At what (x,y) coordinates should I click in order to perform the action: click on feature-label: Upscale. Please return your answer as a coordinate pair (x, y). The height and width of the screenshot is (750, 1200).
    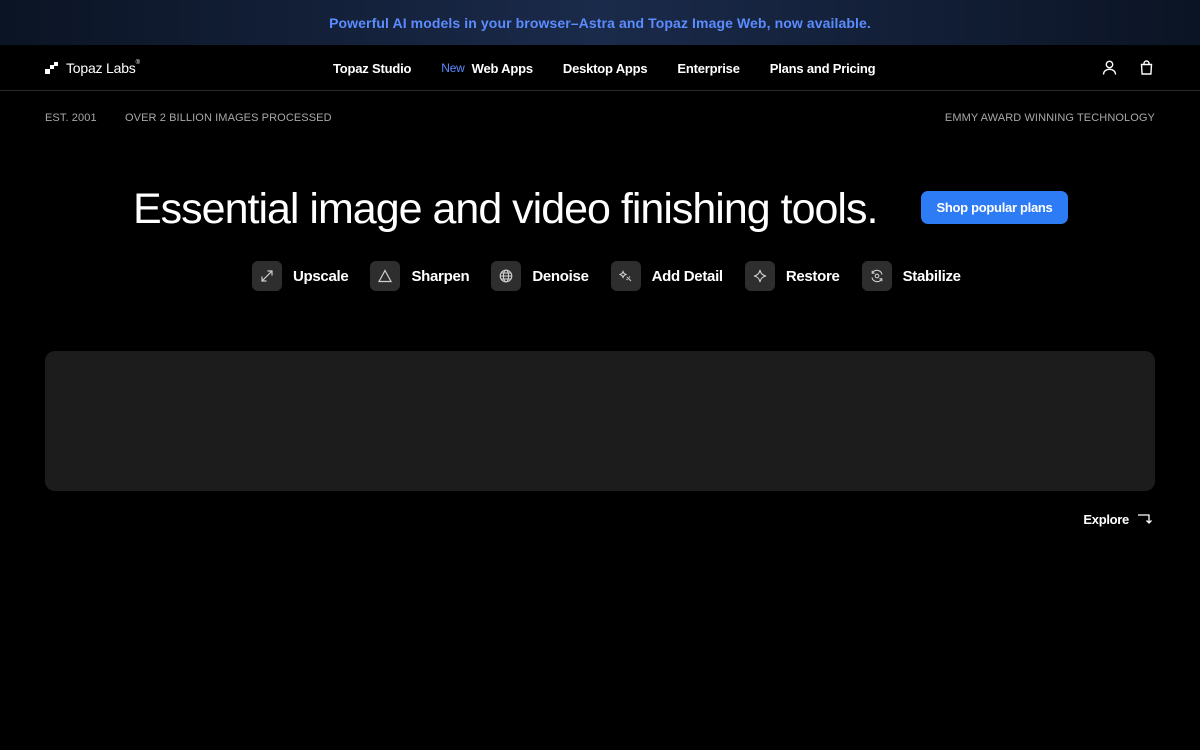
    Looking at the image, I should click on (321, 276).